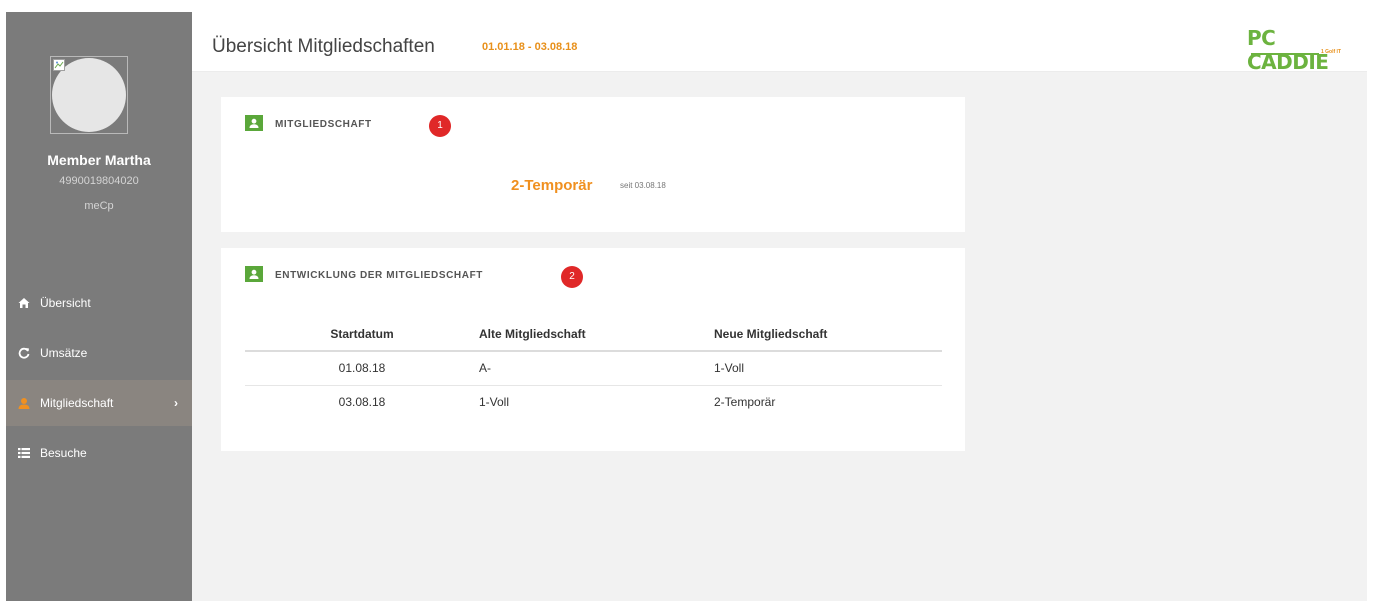  What do you see at coordinates (1285, 54) in the screenshot?
I see `logo-underline` at bounding box center [1285, 54].